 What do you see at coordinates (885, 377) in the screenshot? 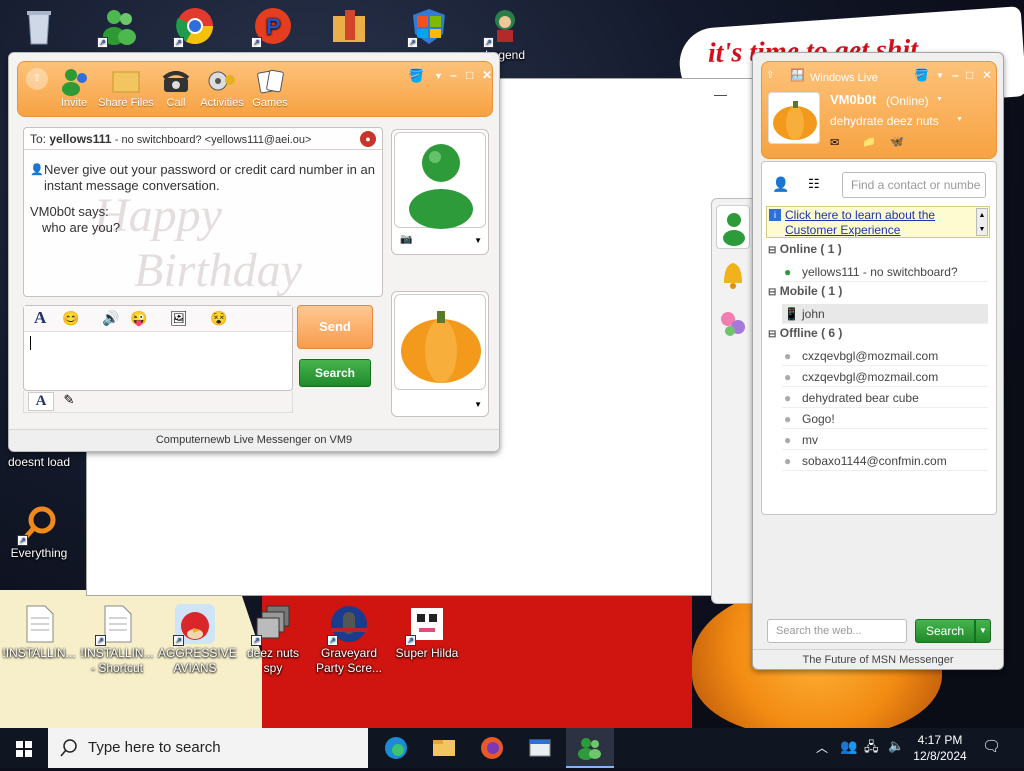
I see `contact-offline-2: ● cxzqevbgl@mozmail.com` at bounding box center [885, 377].